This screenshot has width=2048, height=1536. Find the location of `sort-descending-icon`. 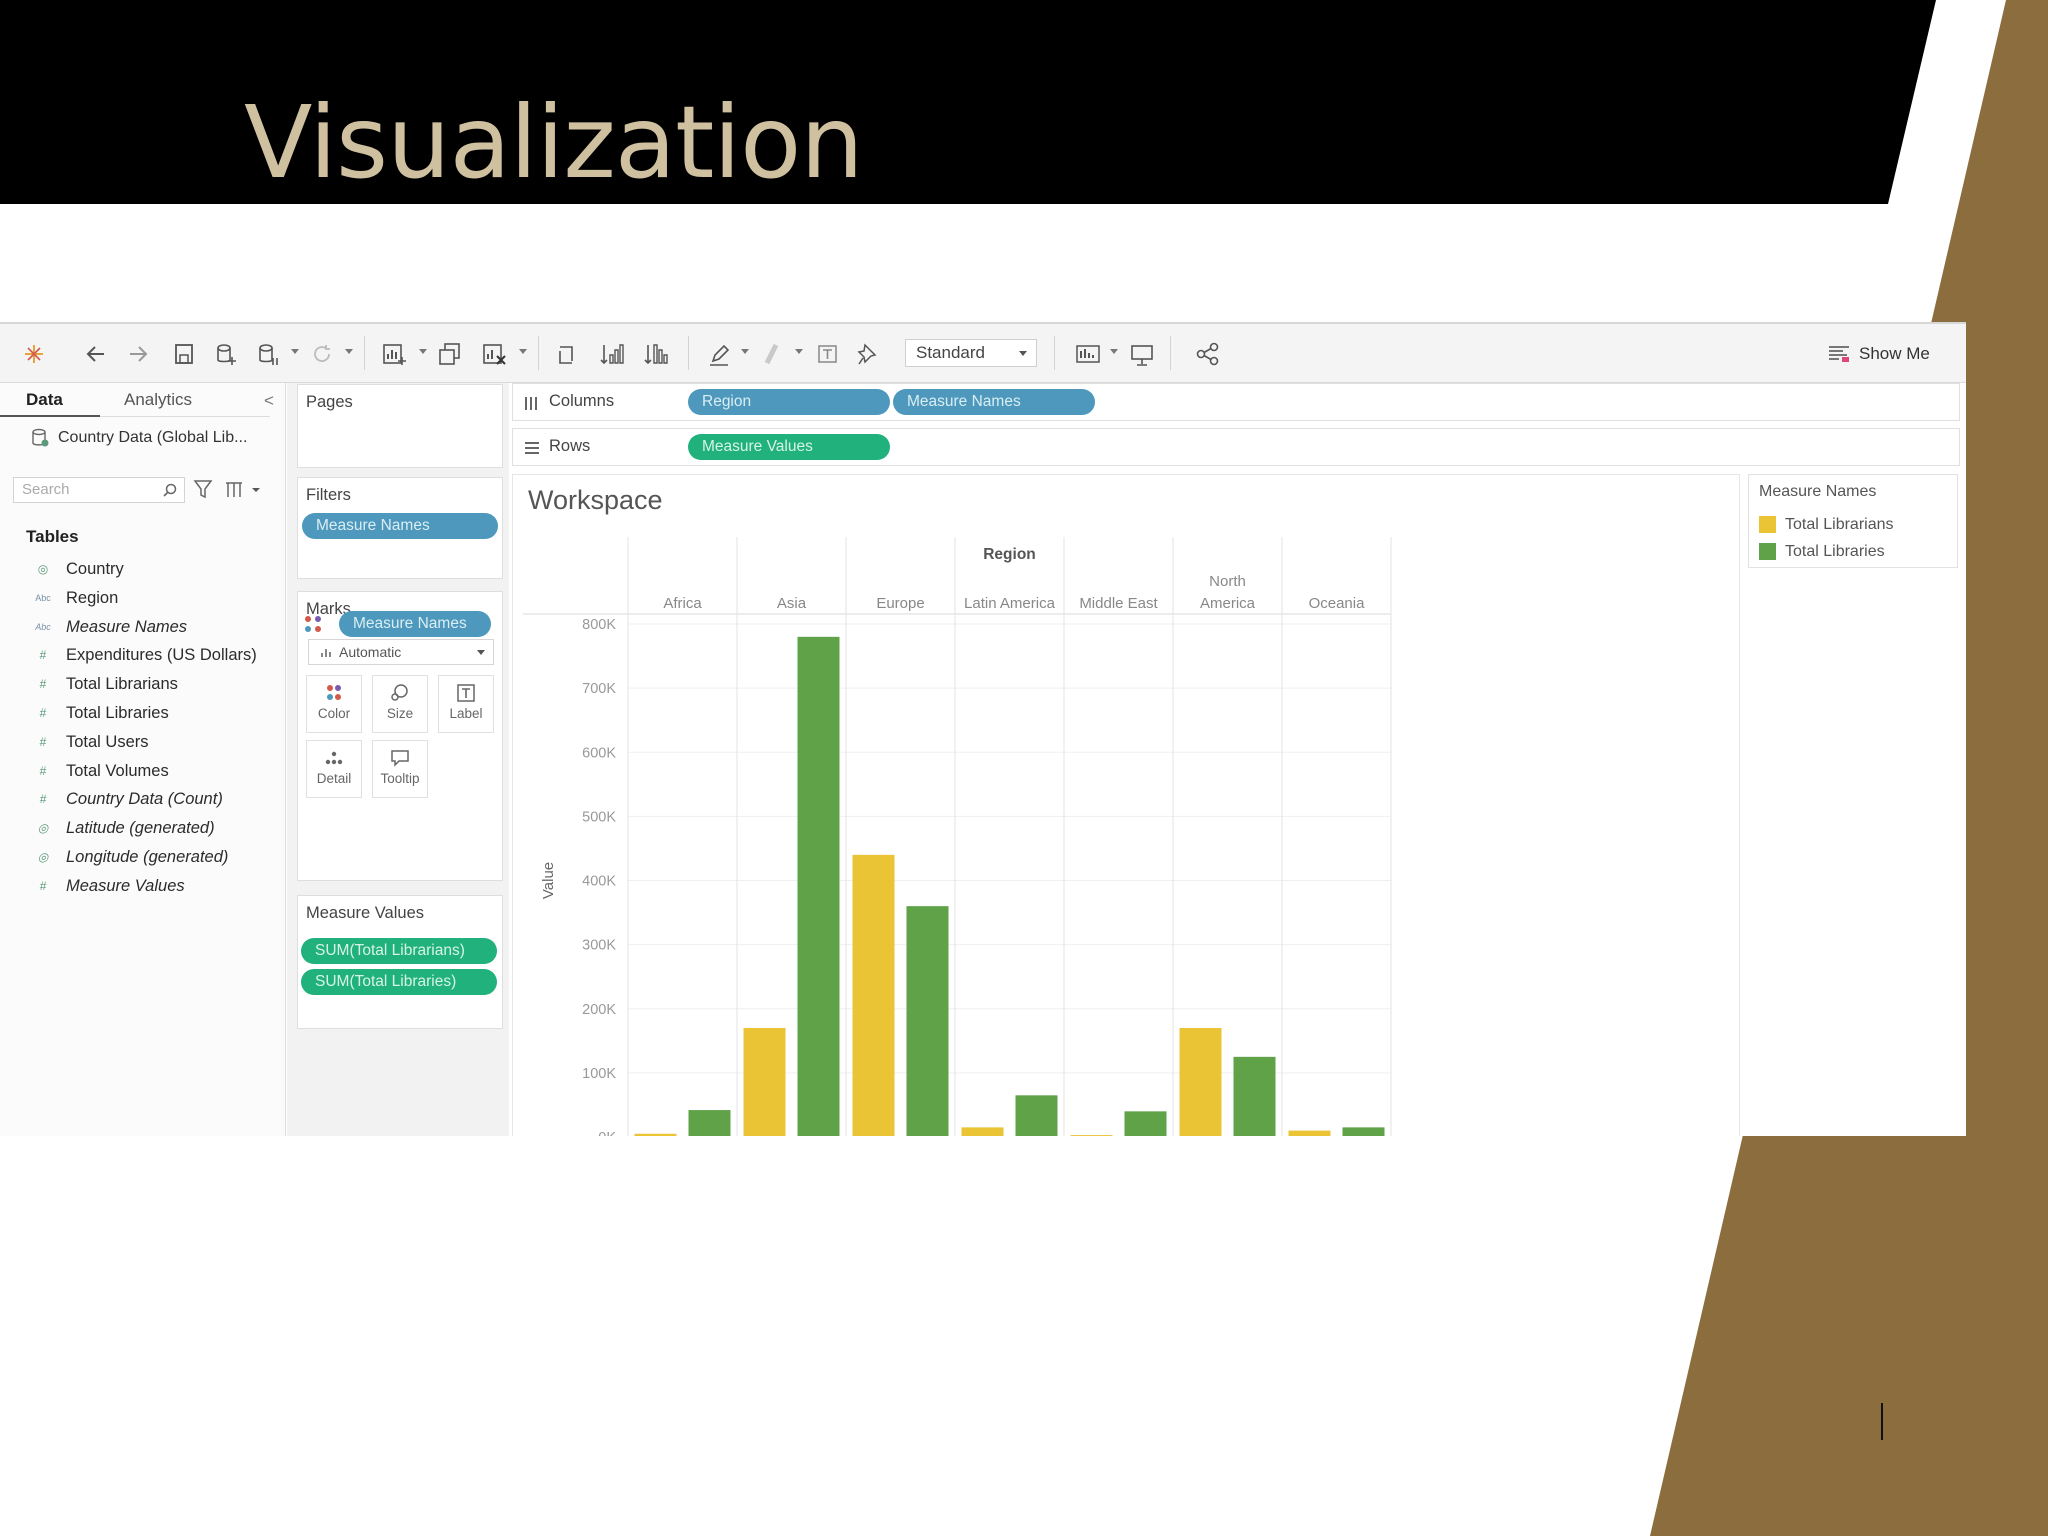

sort-descending-icon is located at coordinates (656, 354).